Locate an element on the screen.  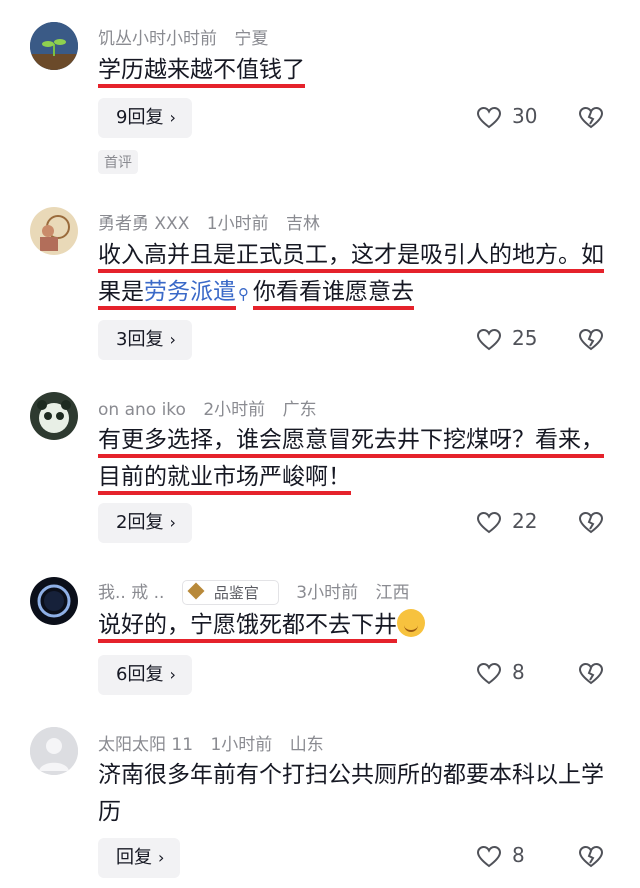
comment-text-part: 济南很多年前有个打扫公共厕所的都要本科以上学历 is located at coordinates (351, 793).